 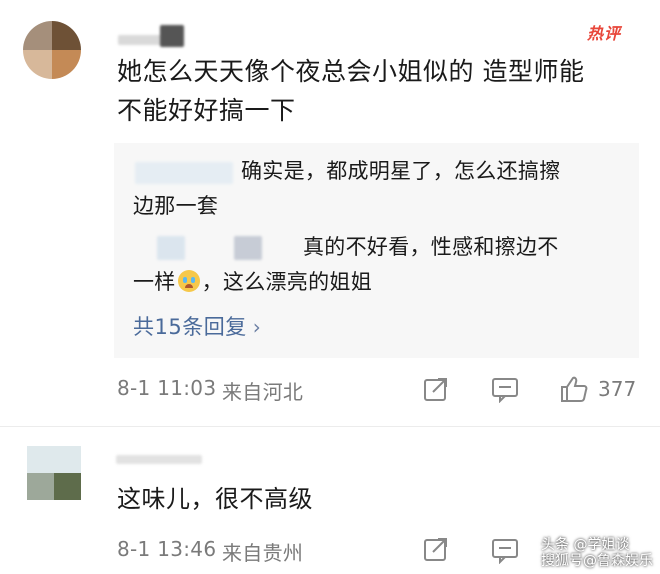 I want to click on comment-text: 这味儿，很不高级, so click(x=215, y=499).